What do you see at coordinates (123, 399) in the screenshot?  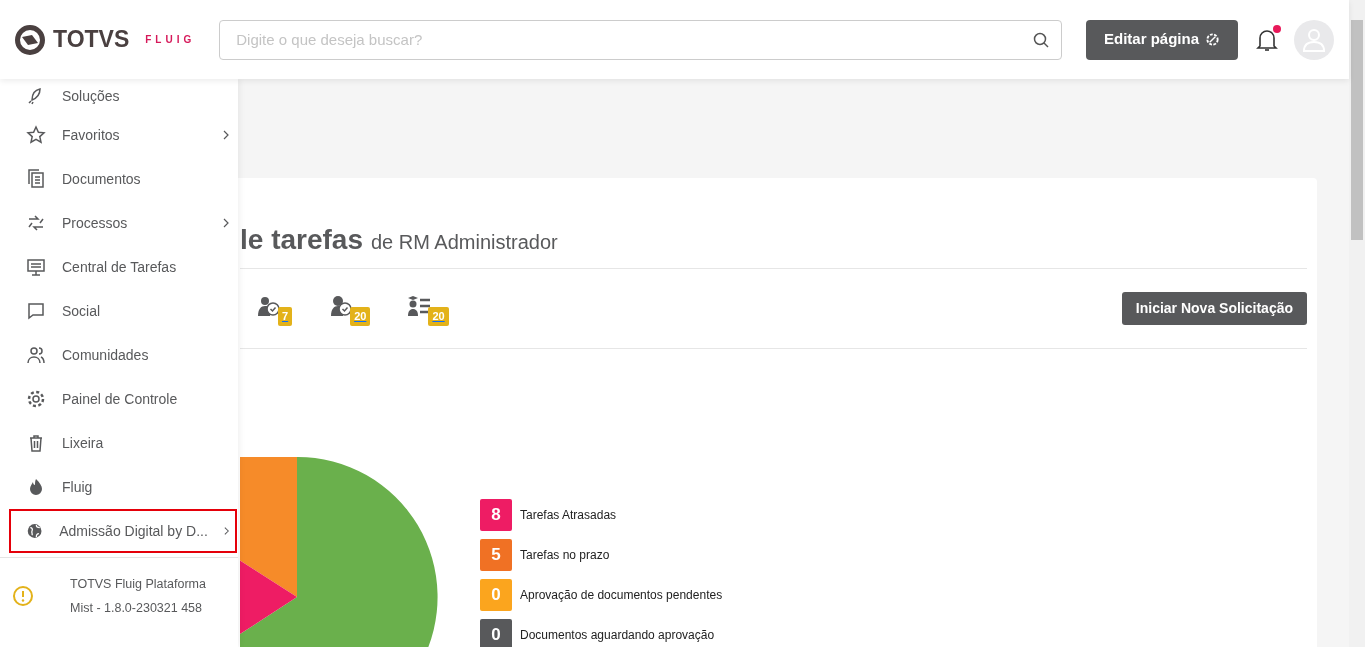 I see `sidebar-item: Painel de Controle` at bounding box center [123, 399].